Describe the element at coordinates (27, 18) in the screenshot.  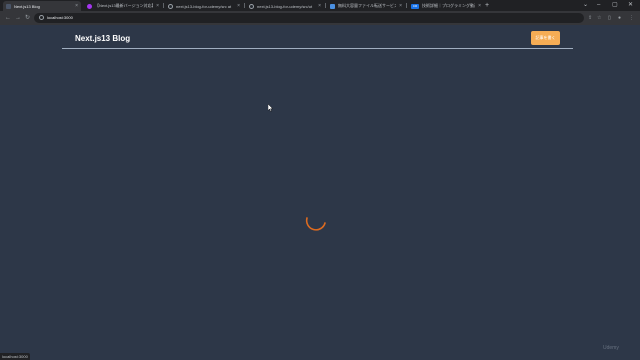
I see `reload-icon: ↻` at that location.